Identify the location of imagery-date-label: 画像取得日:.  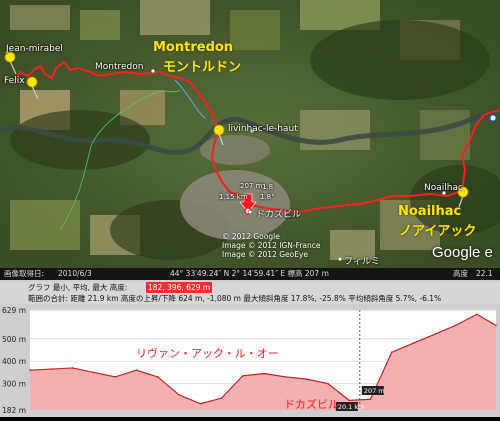
(24, 273).